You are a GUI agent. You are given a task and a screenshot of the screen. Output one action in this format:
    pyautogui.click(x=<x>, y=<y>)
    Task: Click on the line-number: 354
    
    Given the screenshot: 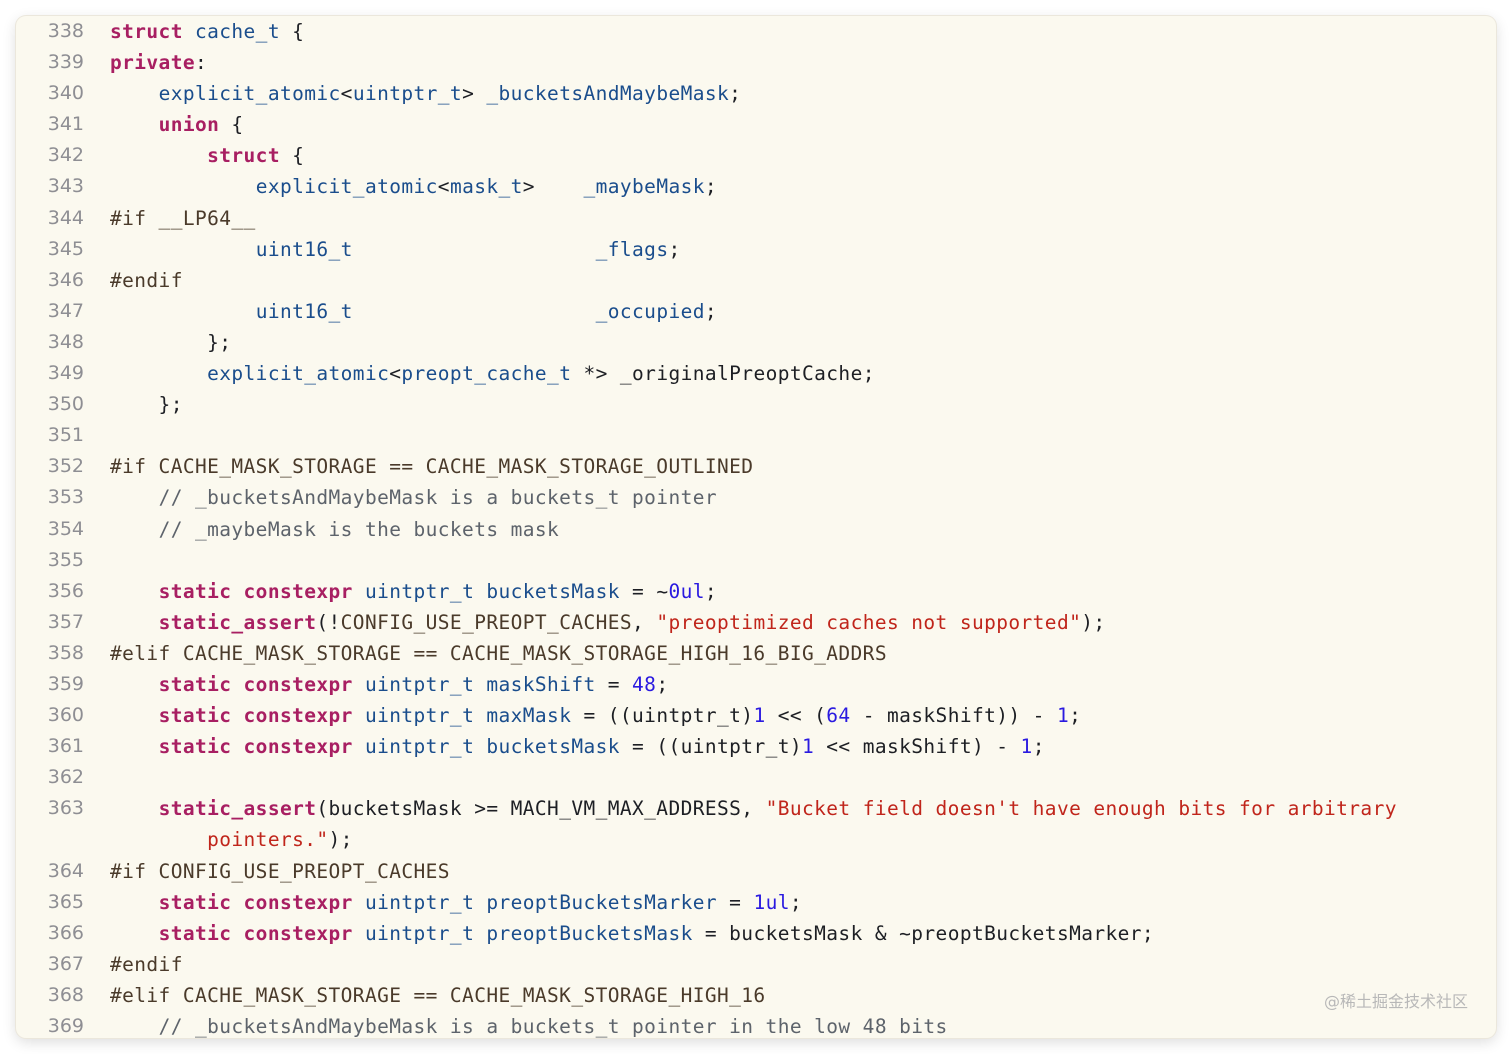 What is the action you would take?
    pyautogui.click(x=65, y=528)
    